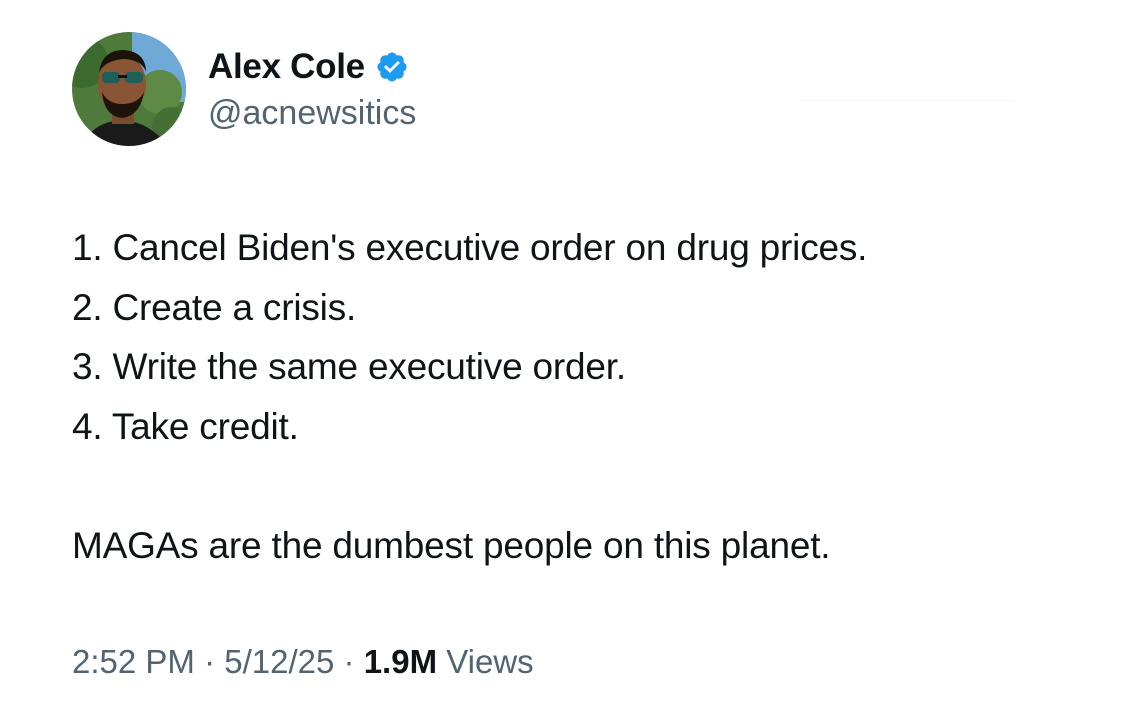 The image size is (1125, 728). What do you see at coordinates (489, 661) in the screenshot?
I see `views-label: Views` at bounding box center [489, 661].